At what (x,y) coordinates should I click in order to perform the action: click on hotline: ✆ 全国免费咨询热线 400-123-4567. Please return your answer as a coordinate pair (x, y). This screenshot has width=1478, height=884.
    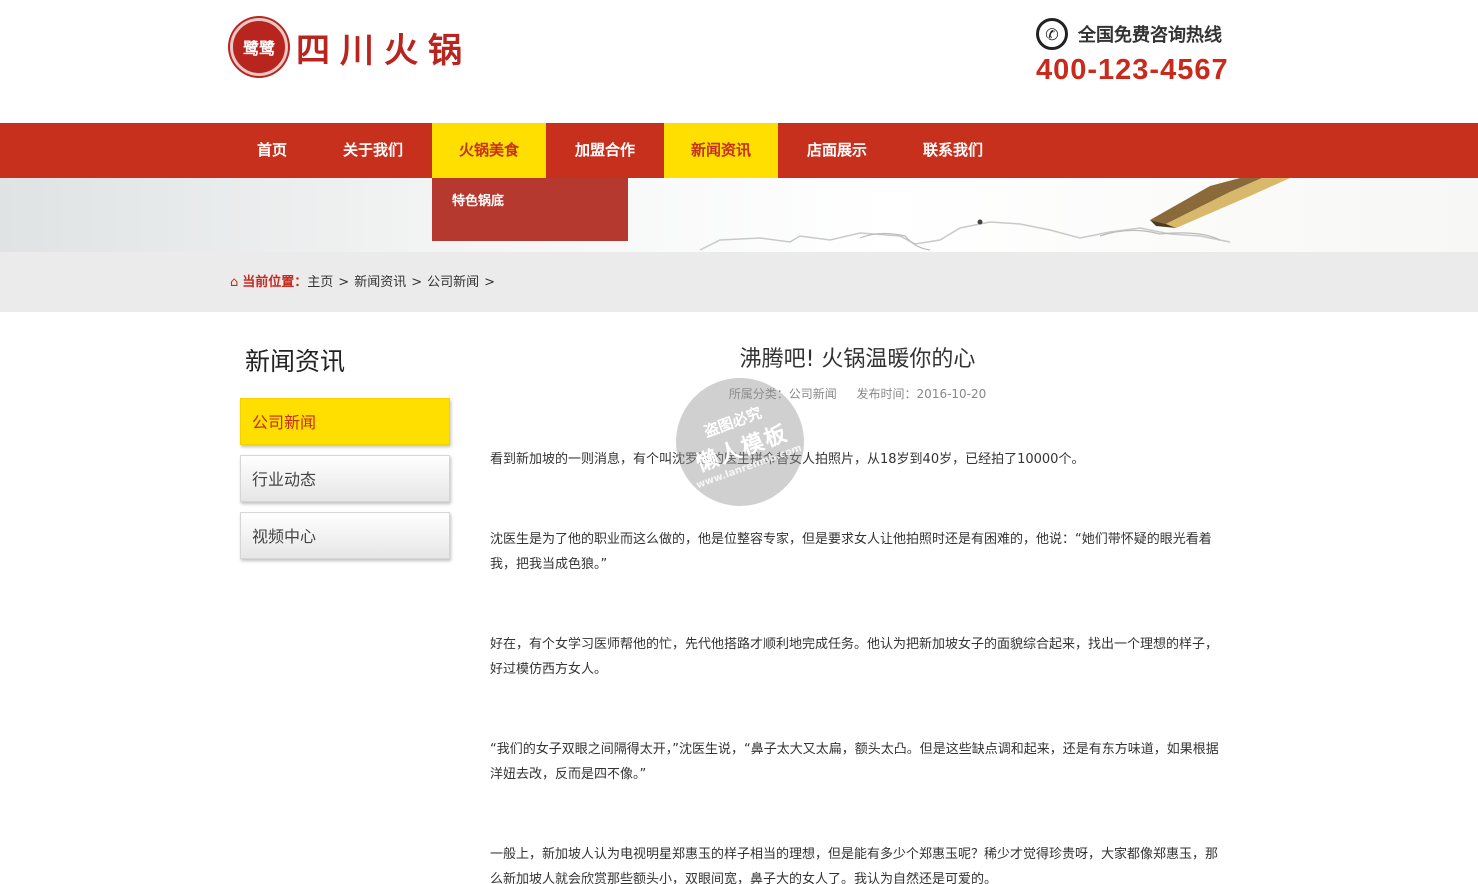
    Looking at the image, I should click on (1136, 52).